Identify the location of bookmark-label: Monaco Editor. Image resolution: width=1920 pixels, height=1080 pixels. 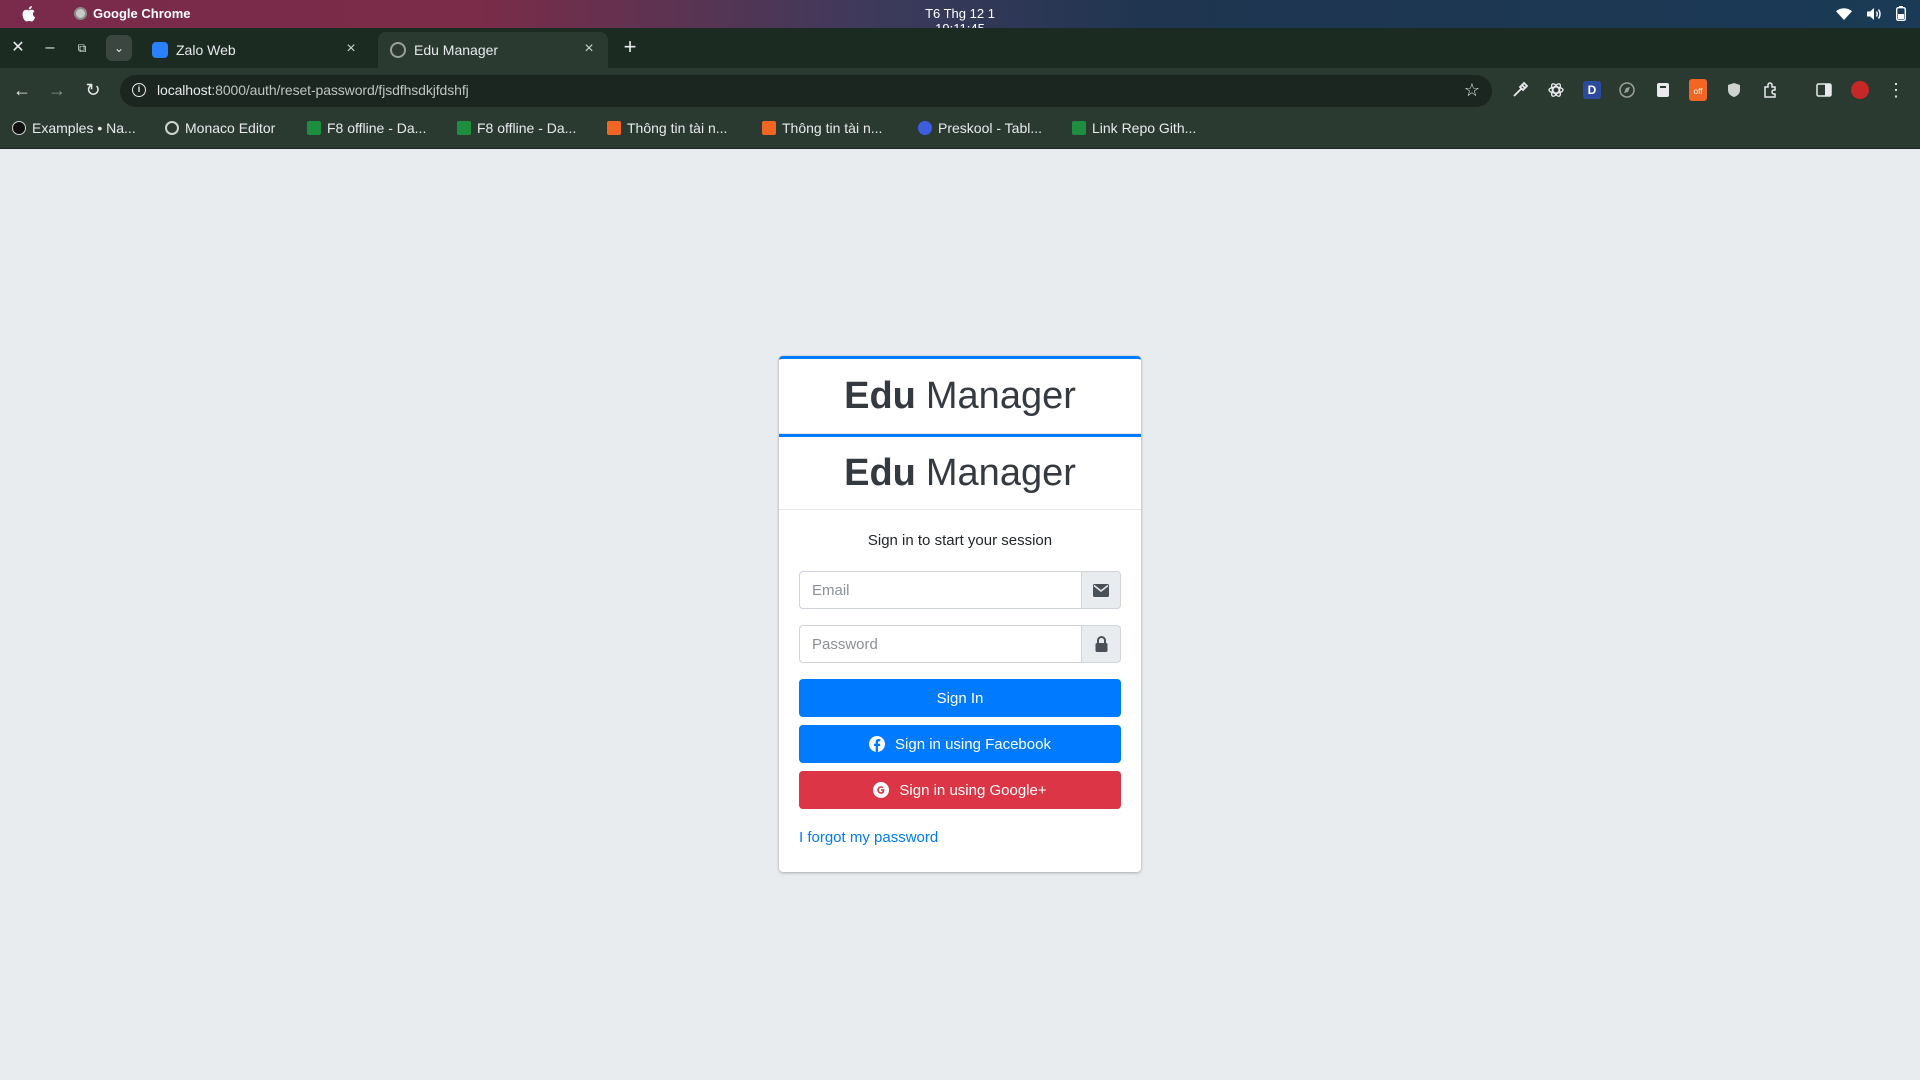
(230, 128).